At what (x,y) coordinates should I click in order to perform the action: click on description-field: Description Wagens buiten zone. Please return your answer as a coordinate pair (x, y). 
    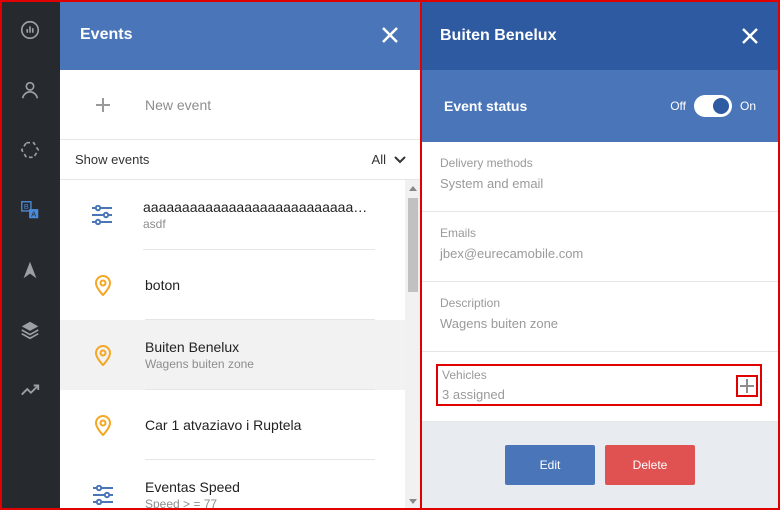
    Looking at the image, I should click on (600, 317).